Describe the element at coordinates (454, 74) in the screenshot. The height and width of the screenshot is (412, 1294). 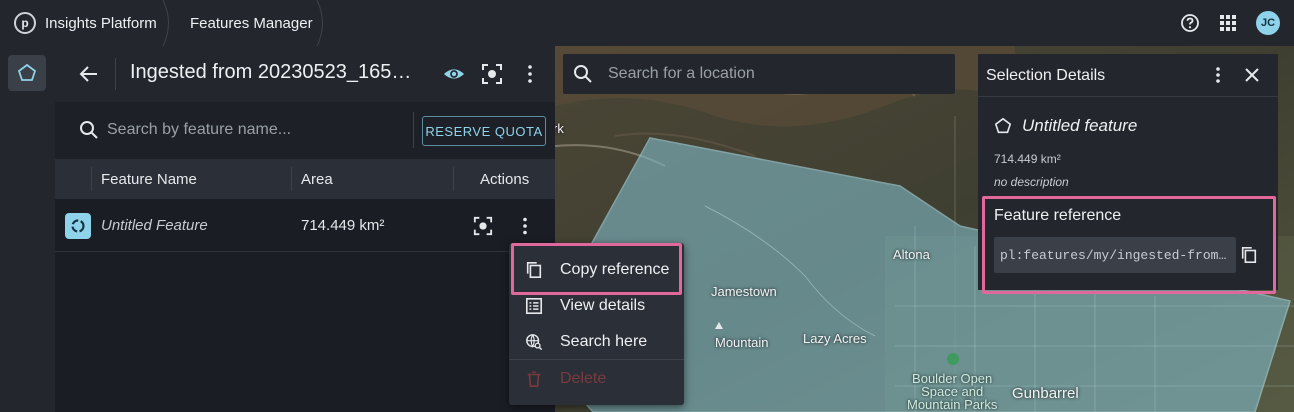
I see `visibility-eye-icon` at that location.